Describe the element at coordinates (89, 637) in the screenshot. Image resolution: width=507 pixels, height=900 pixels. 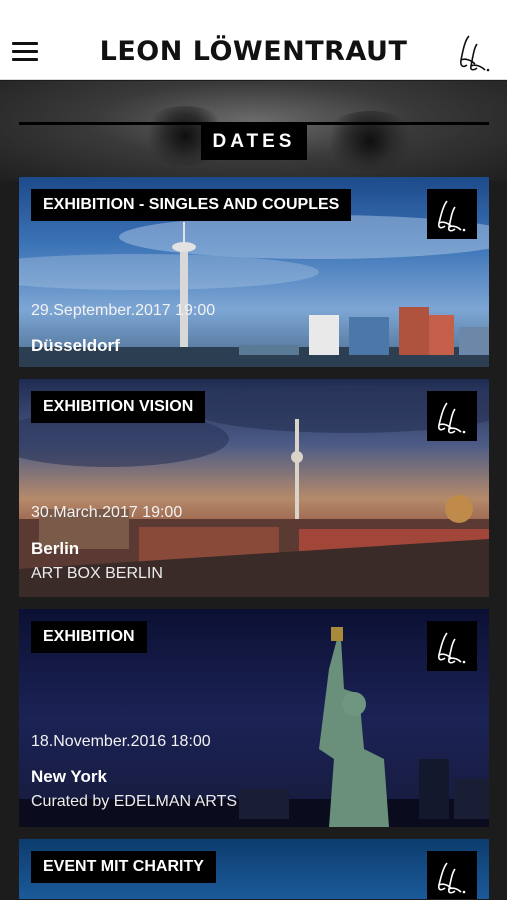
I see `event-type-badge: EXHIBITION` at that location.